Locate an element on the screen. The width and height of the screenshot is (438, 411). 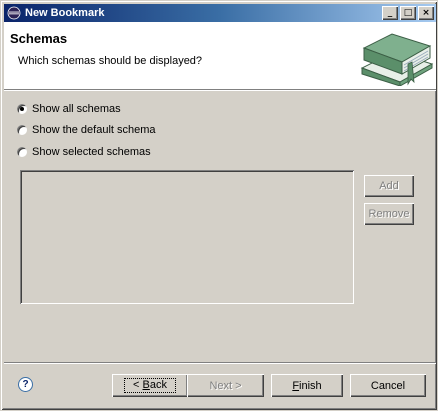
back-button-label: < Back is located at coordinates (150, 385).